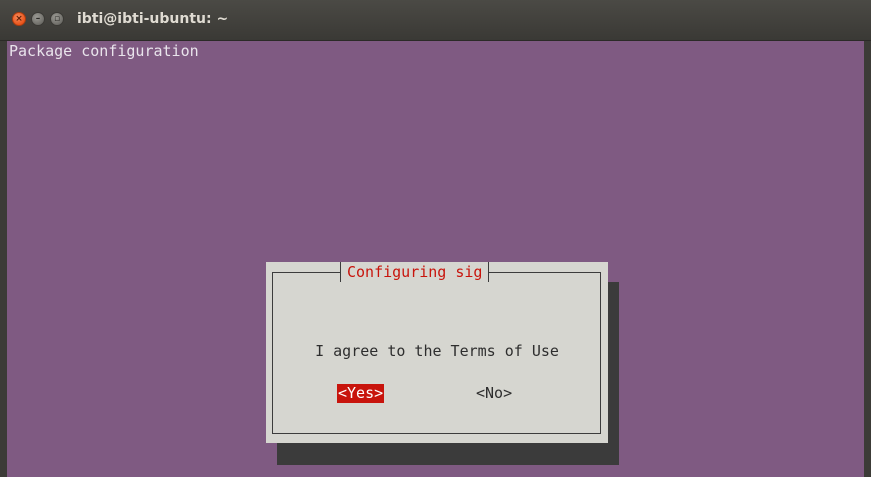 This screenshot has height=477, width=871. Describe the element at coordinates (494, 393) in the screenshot. I see `no-button: <No>` at that location.